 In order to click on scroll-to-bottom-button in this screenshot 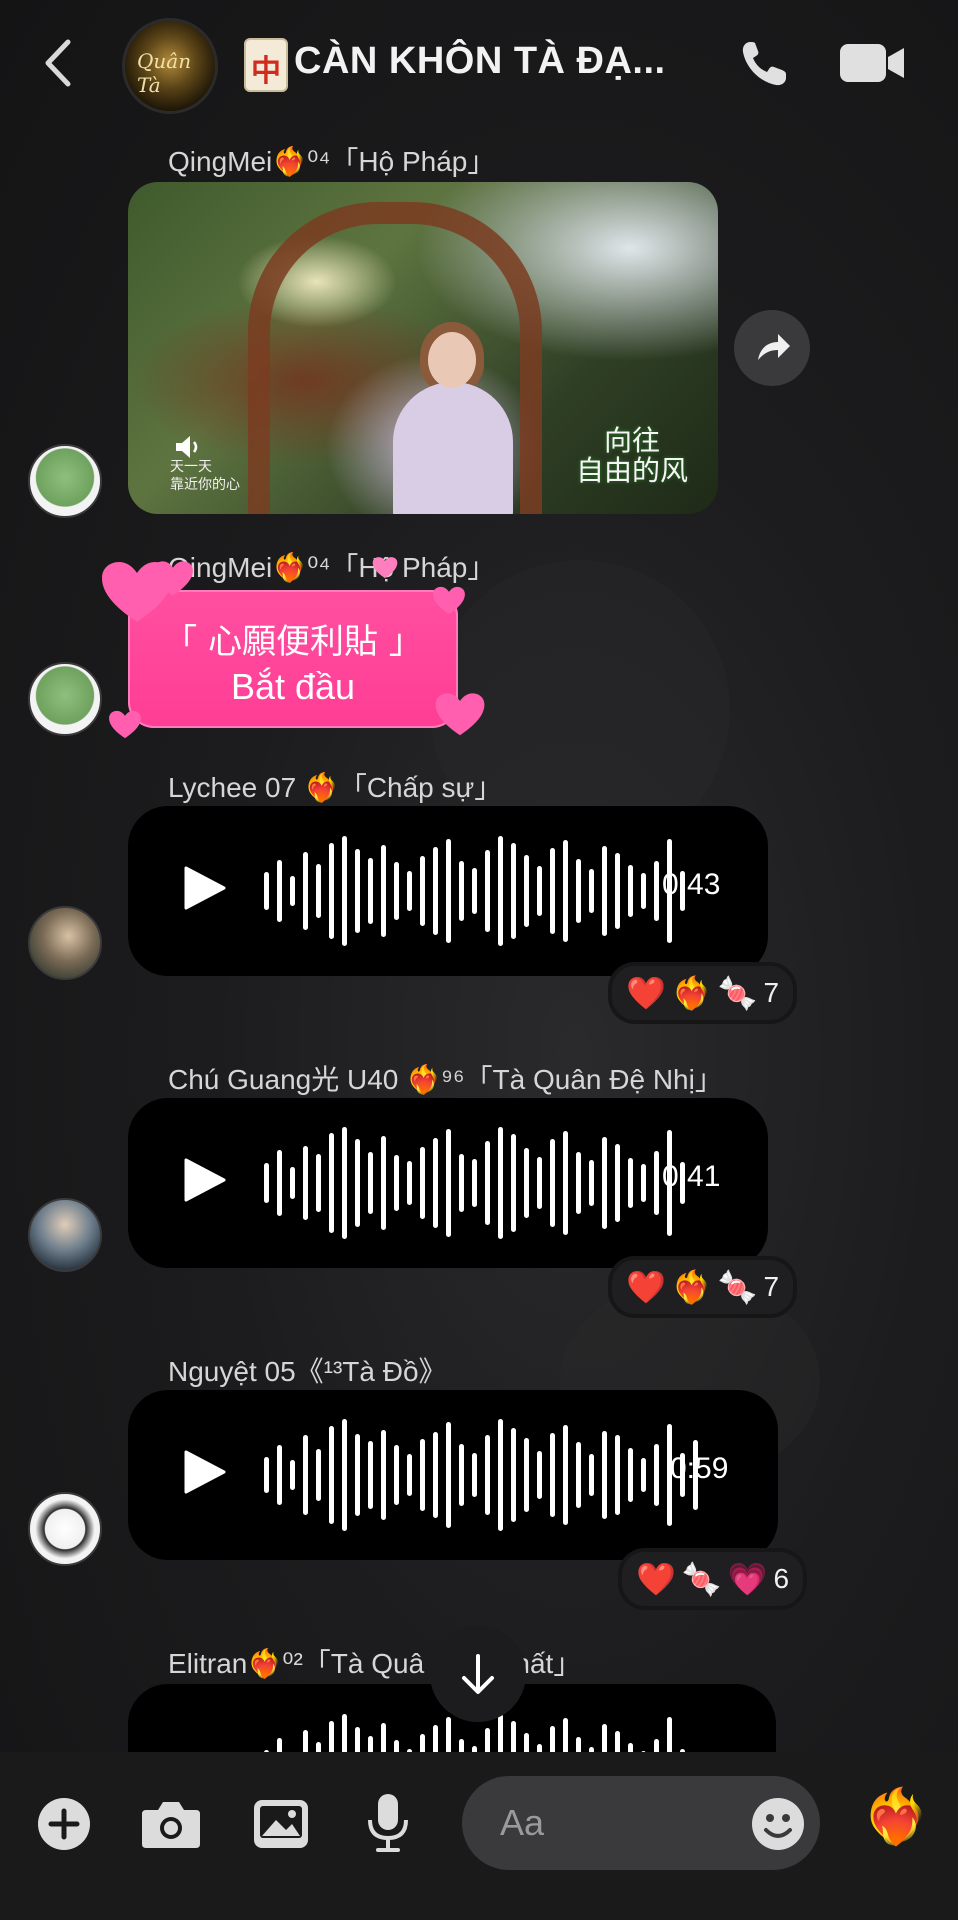, I will do `click(478, 1674)`.